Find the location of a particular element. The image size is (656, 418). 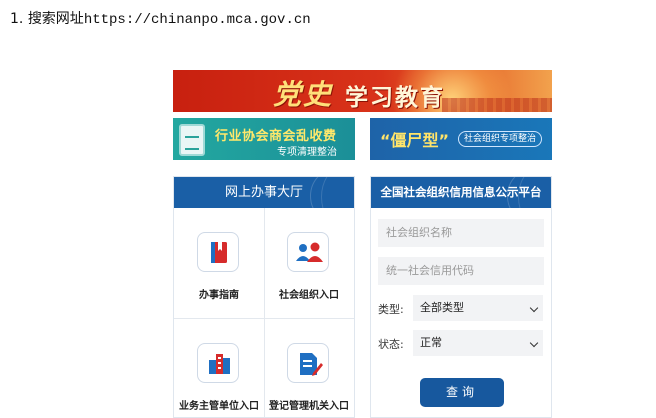

party-history-banner: 党史 学习教育 is located at coordinates (362, 91).